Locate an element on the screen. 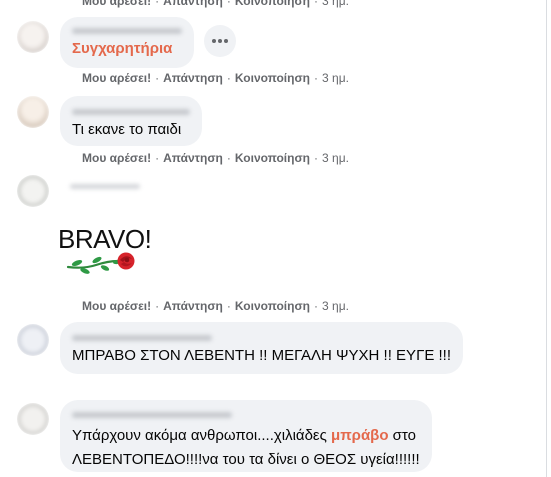 This screenshot has height=477, width=551. comment-bubble: Τι εκανε το παιδι is located at coordinates (131, 121).